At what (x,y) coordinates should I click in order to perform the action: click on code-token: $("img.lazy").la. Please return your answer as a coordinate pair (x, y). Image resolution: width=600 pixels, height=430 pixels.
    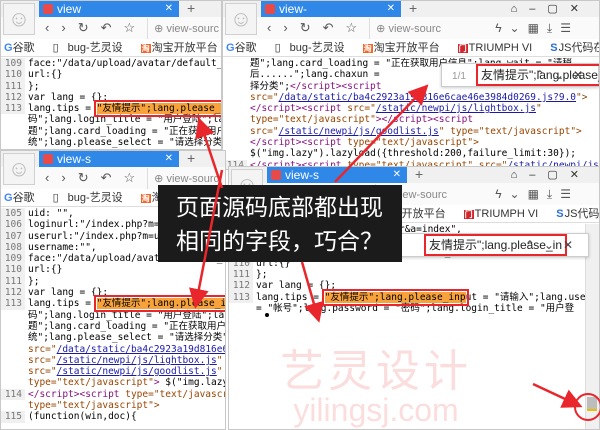
    Looking at the image, I should click on (195, 383).